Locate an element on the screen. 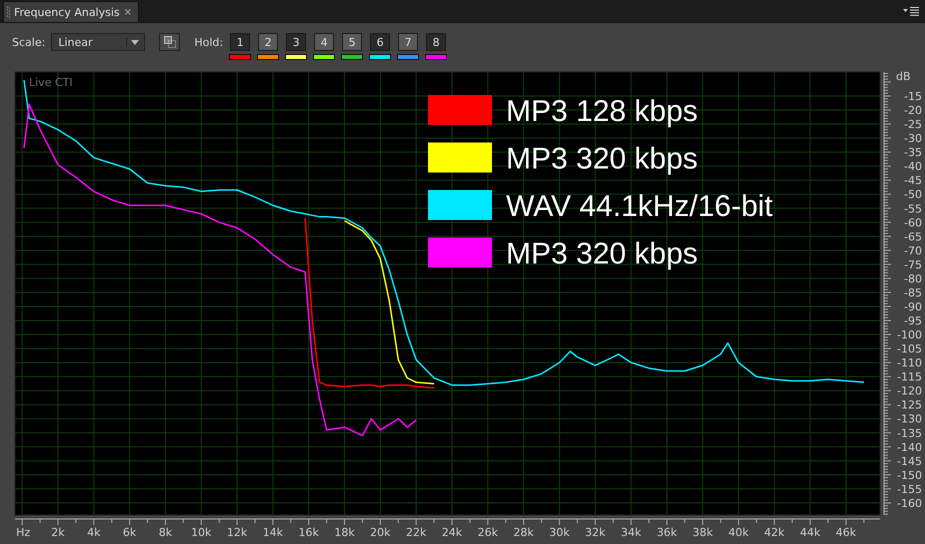 This screenshot has width=925, height=544. axis-label: -30 is located at coordinates (913, 139).